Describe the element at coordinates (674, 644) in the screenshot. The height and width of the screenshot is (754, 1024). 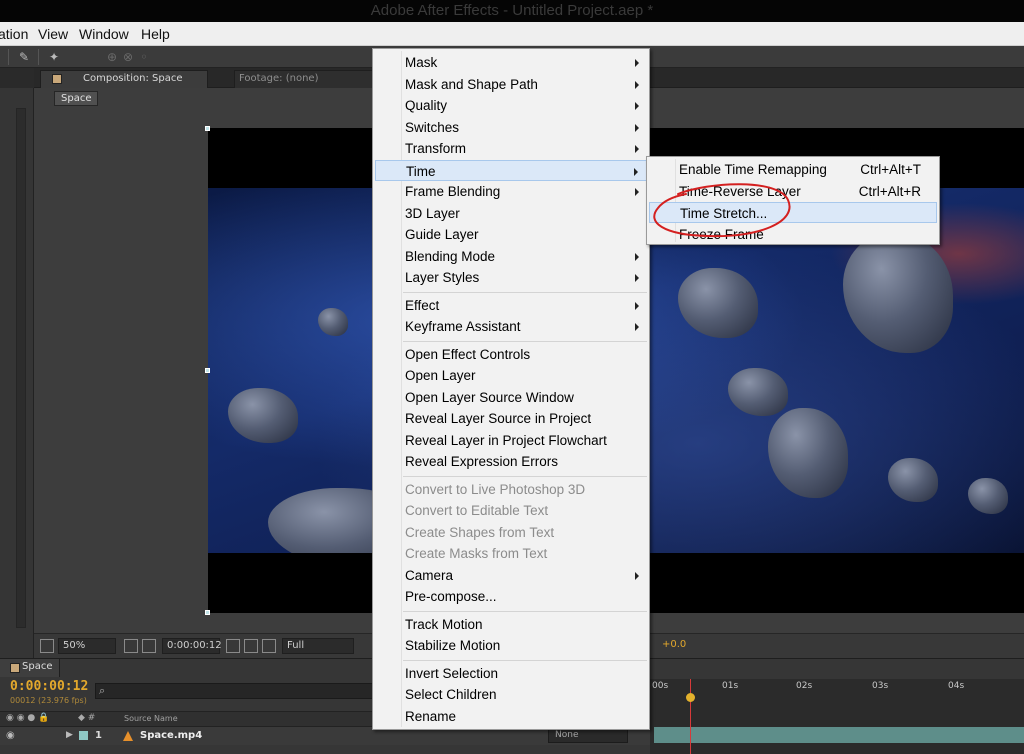
I see `exposure-value: +0.0` at that location.